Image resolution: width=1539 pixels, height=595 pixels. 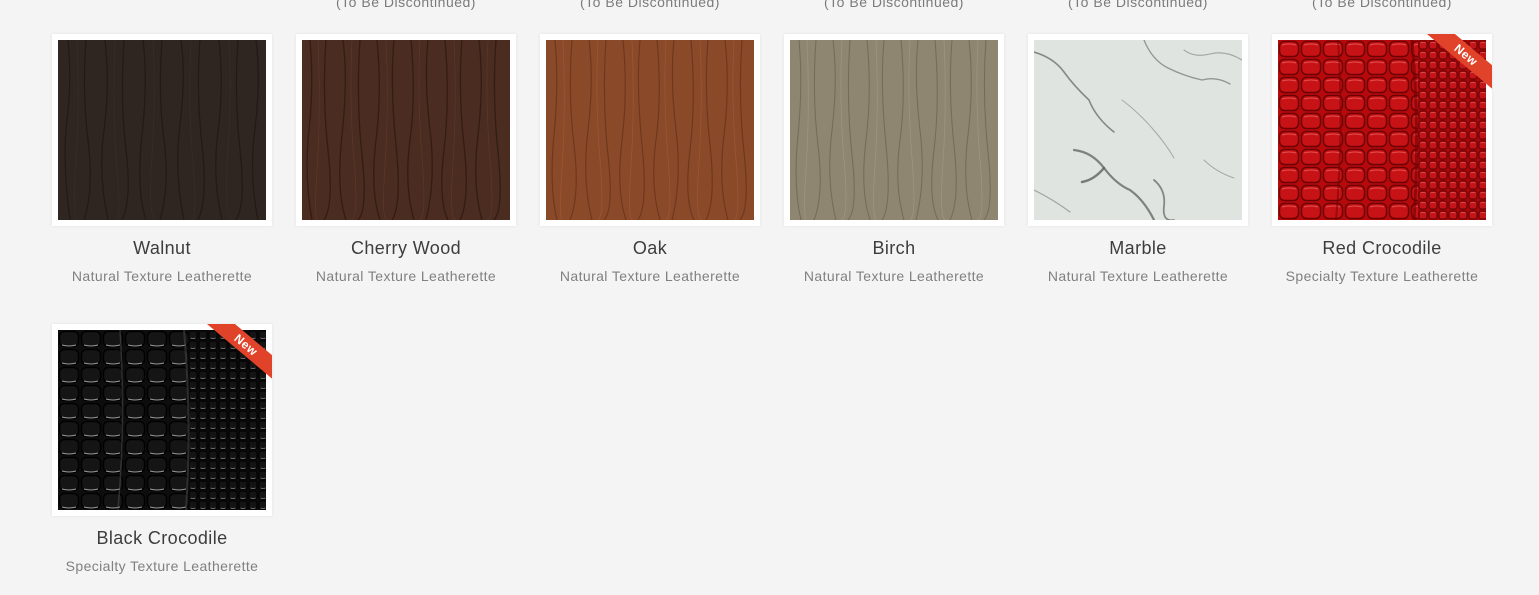 I want to click on swatch-image-red-crocodile: New, so click(x=1382, y=130).